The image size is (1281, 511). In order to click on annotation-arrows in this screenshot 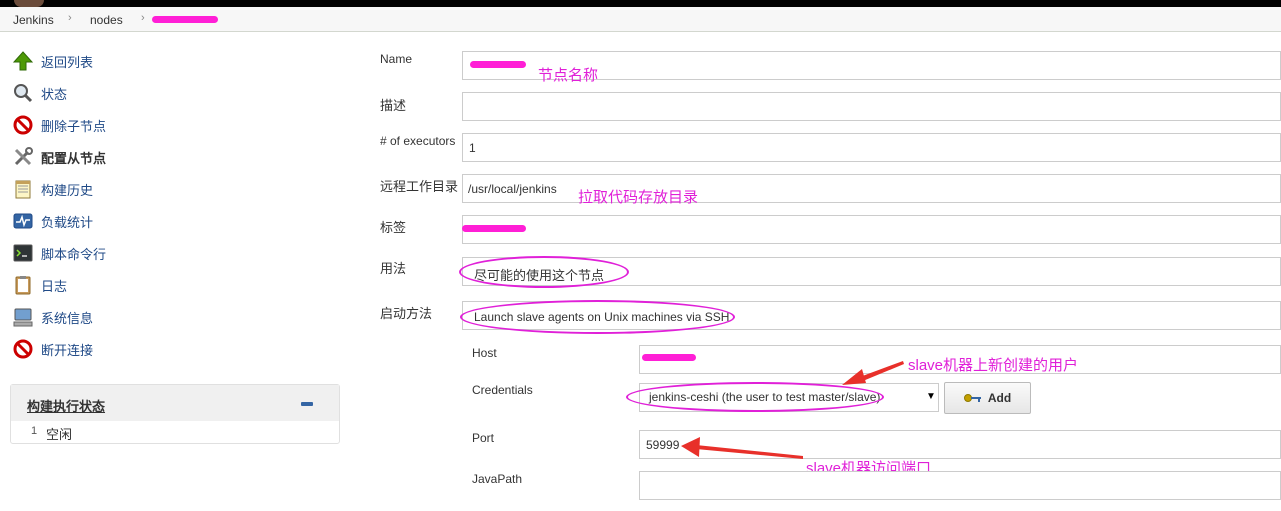, I will do `click(792, 410)`.